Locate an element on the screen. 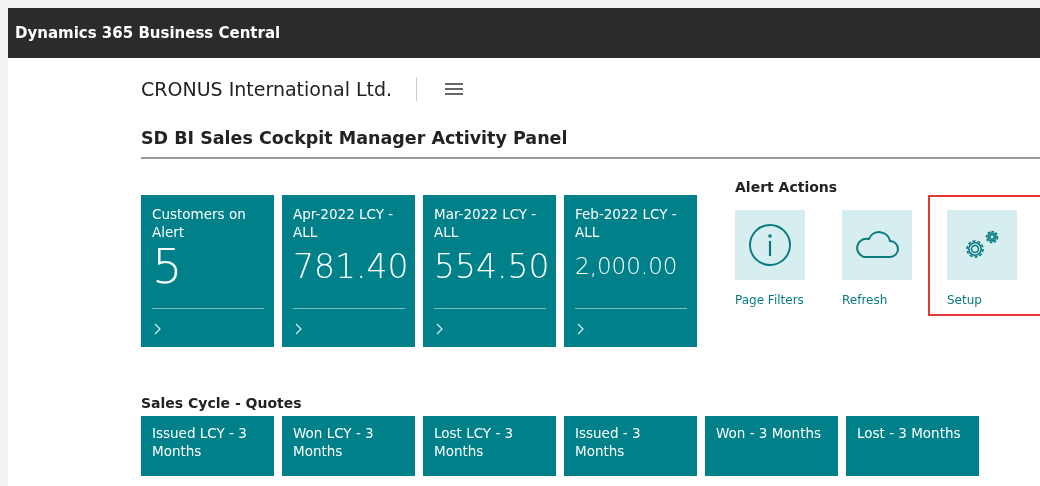 The width and height of the screenshot is (1040, 486). action-link: Refresh is located at coordinates (865, 300).